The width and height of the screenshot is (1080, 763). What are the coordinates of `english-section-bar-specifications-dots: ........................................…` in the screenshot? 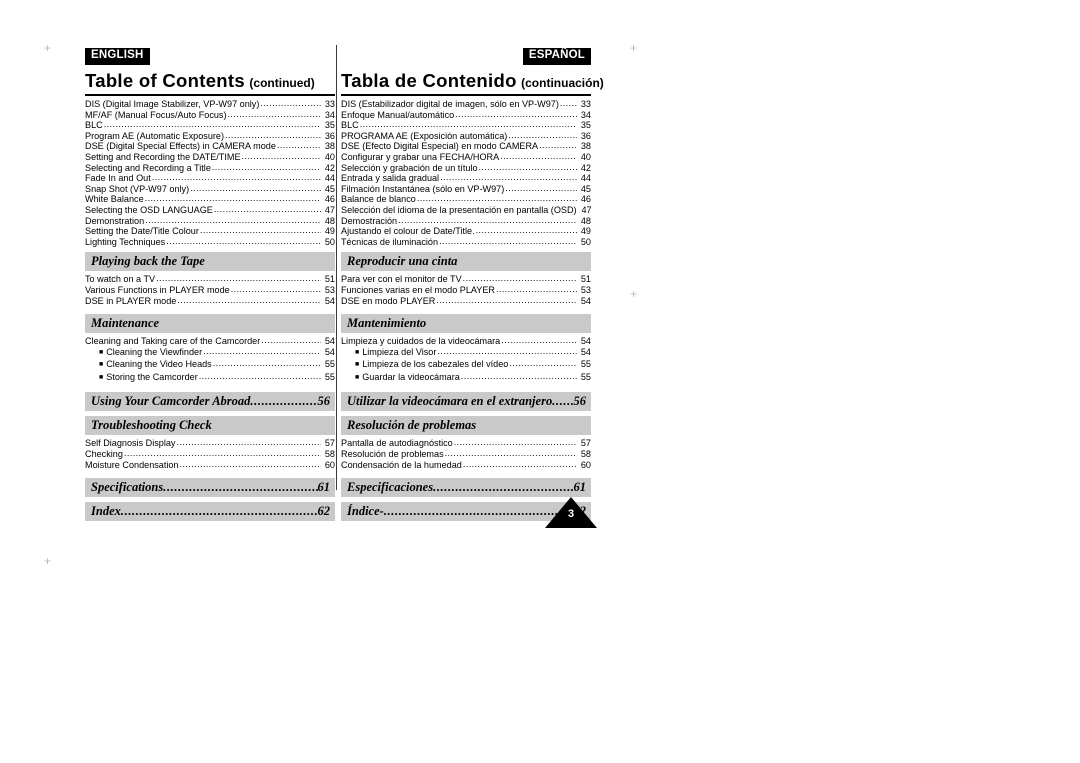 It's located at (240, 487).